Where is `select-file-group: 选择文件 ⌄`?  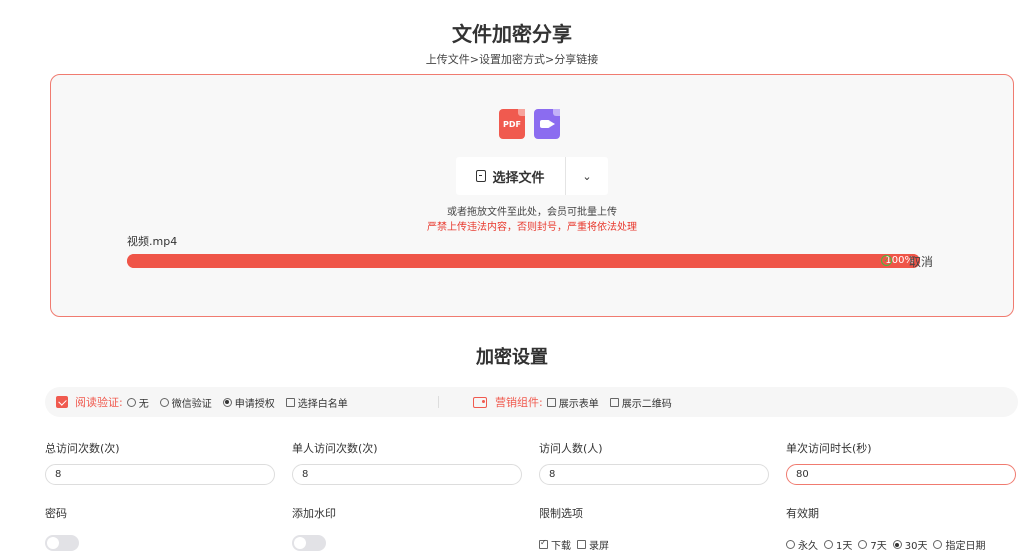
select-file-group: 选择文件 ⌄ is located at coordinates (532, 176).